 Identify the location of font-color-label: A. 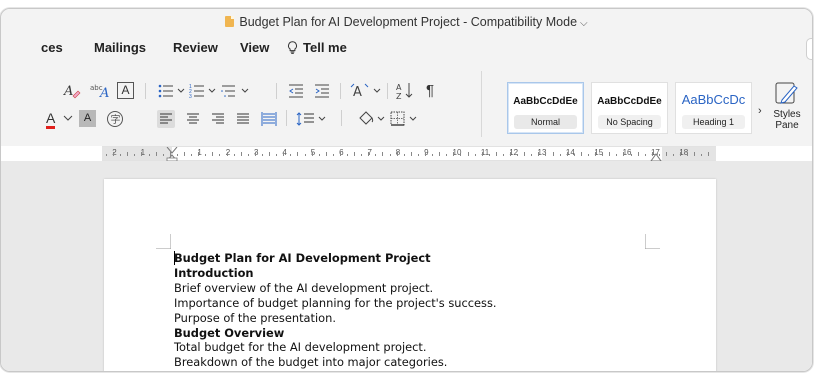
(51, 118).